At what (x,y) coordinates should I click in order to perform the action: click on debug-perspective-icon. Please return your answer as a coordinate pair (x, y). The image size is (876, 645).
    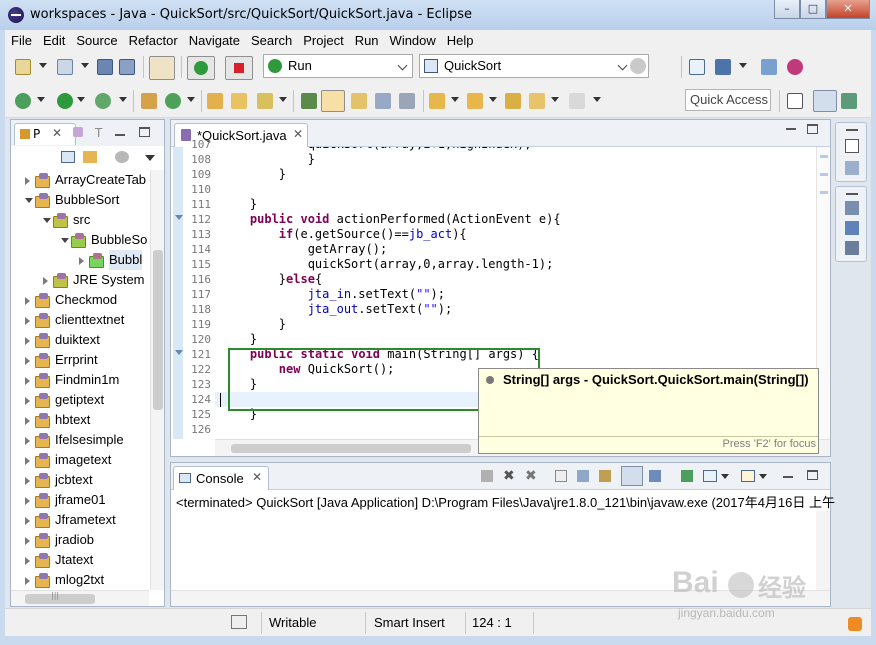
    Looking at the image, I should click on (849, 101).